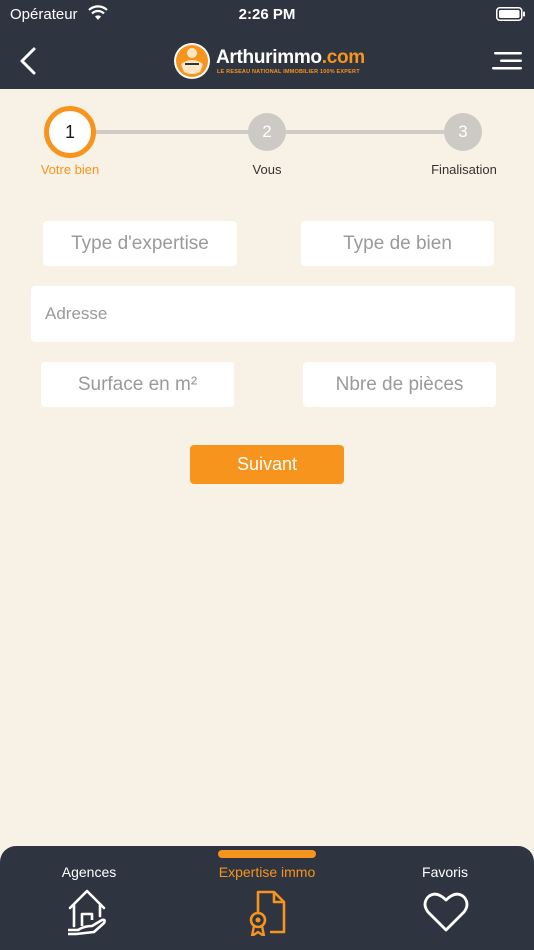  Describe the element at coordinates (192, 61) in the screenshot. I see `logo-mascot-icon` at that location.